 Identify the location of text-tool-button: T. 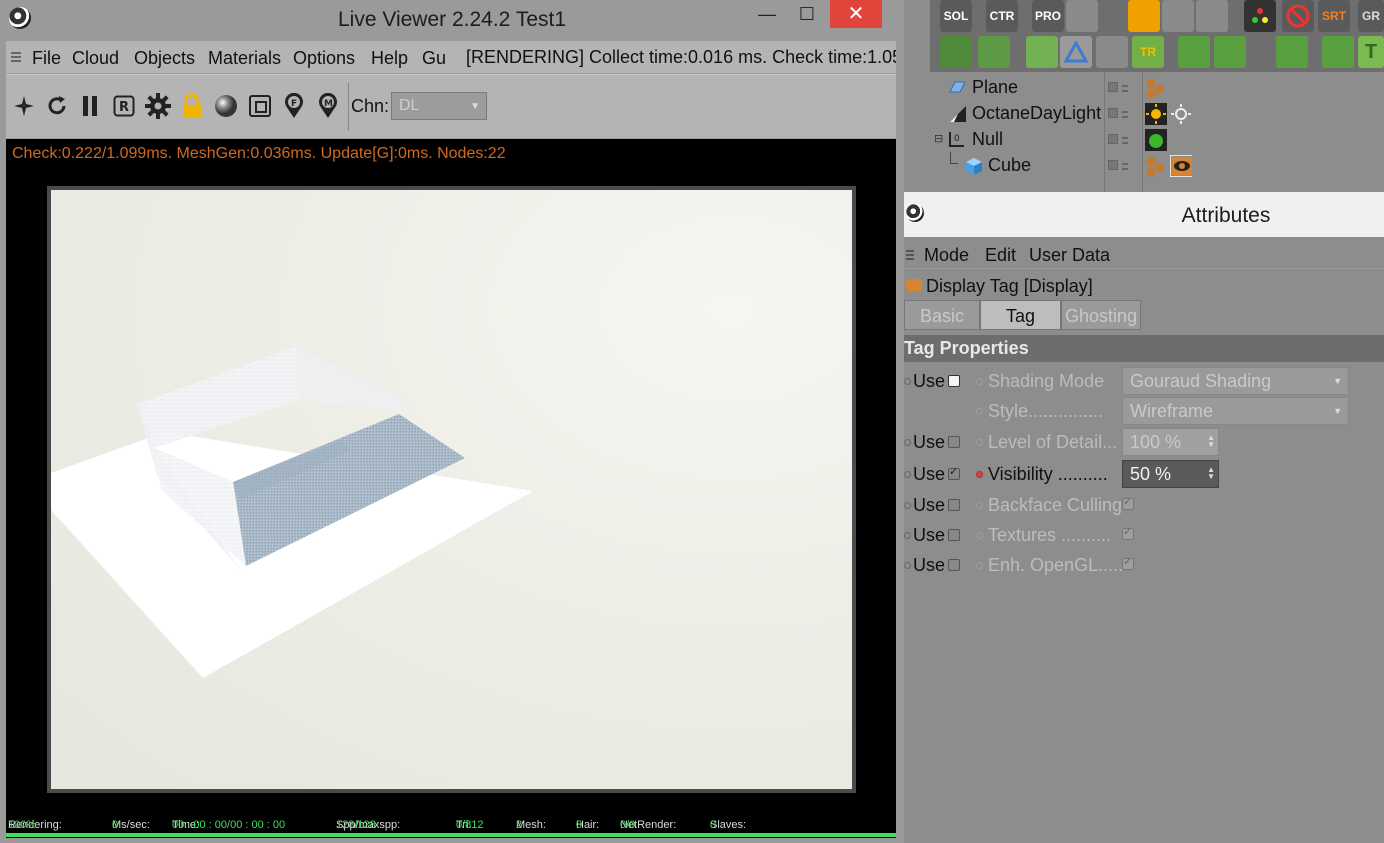
(1371, 52).